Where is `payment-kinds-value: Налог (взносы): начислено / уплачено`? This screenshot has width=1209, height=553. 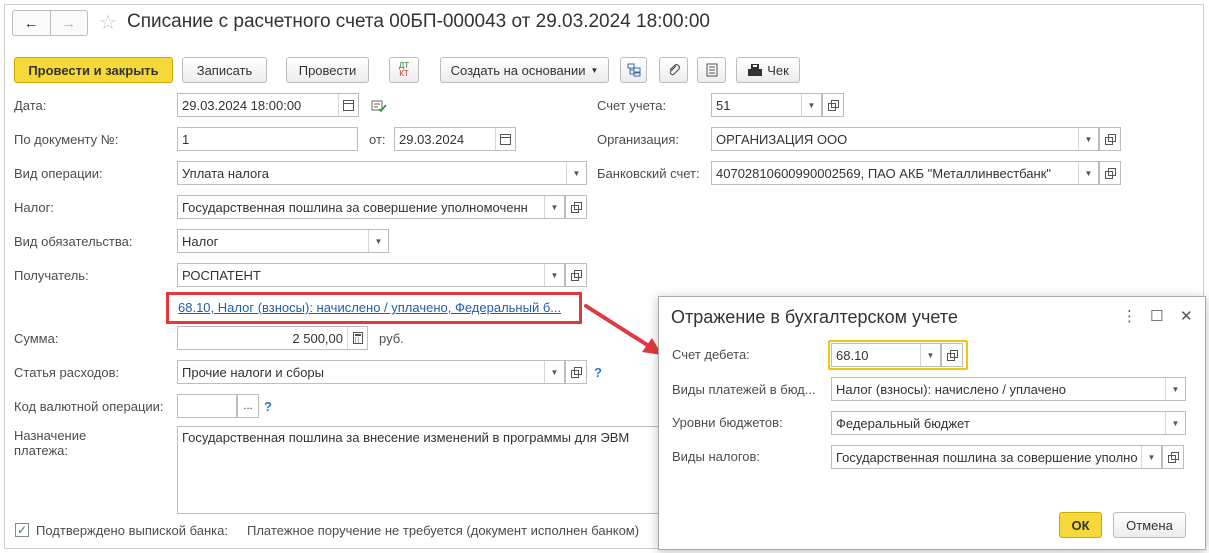
payment-kinds-value: Налог (взносы): начислено / уплачено is located at coordinates (951, 389).